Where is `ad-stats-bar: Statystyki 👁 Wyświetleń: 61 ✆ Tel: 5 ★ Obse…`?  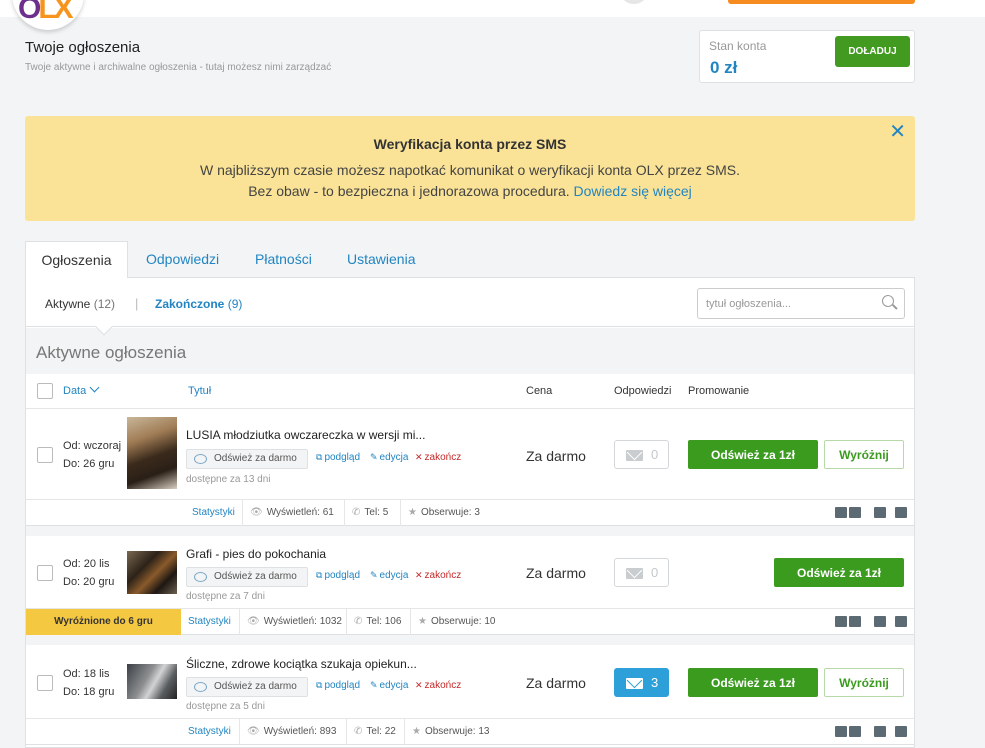
ad-stats-bar: Statystyki 👁 Wyświetleń: 61 ✆ Tel: 5 ★ Obse… is located at coordinates (470, 512).